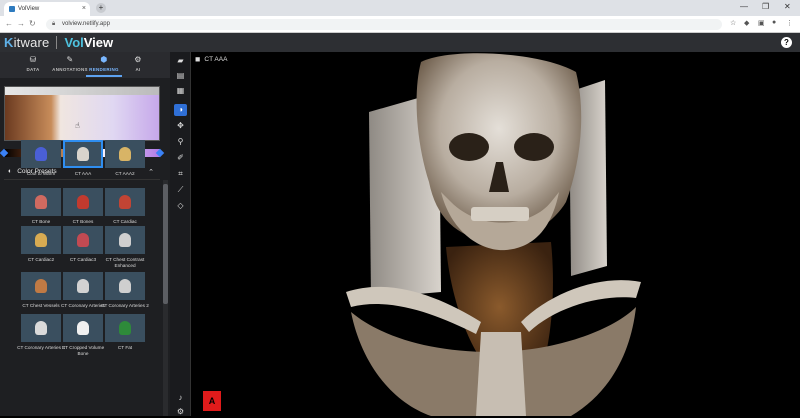 This screenshot has width=800, height=418. I want to click on help-button: ?, so click(786, 42).